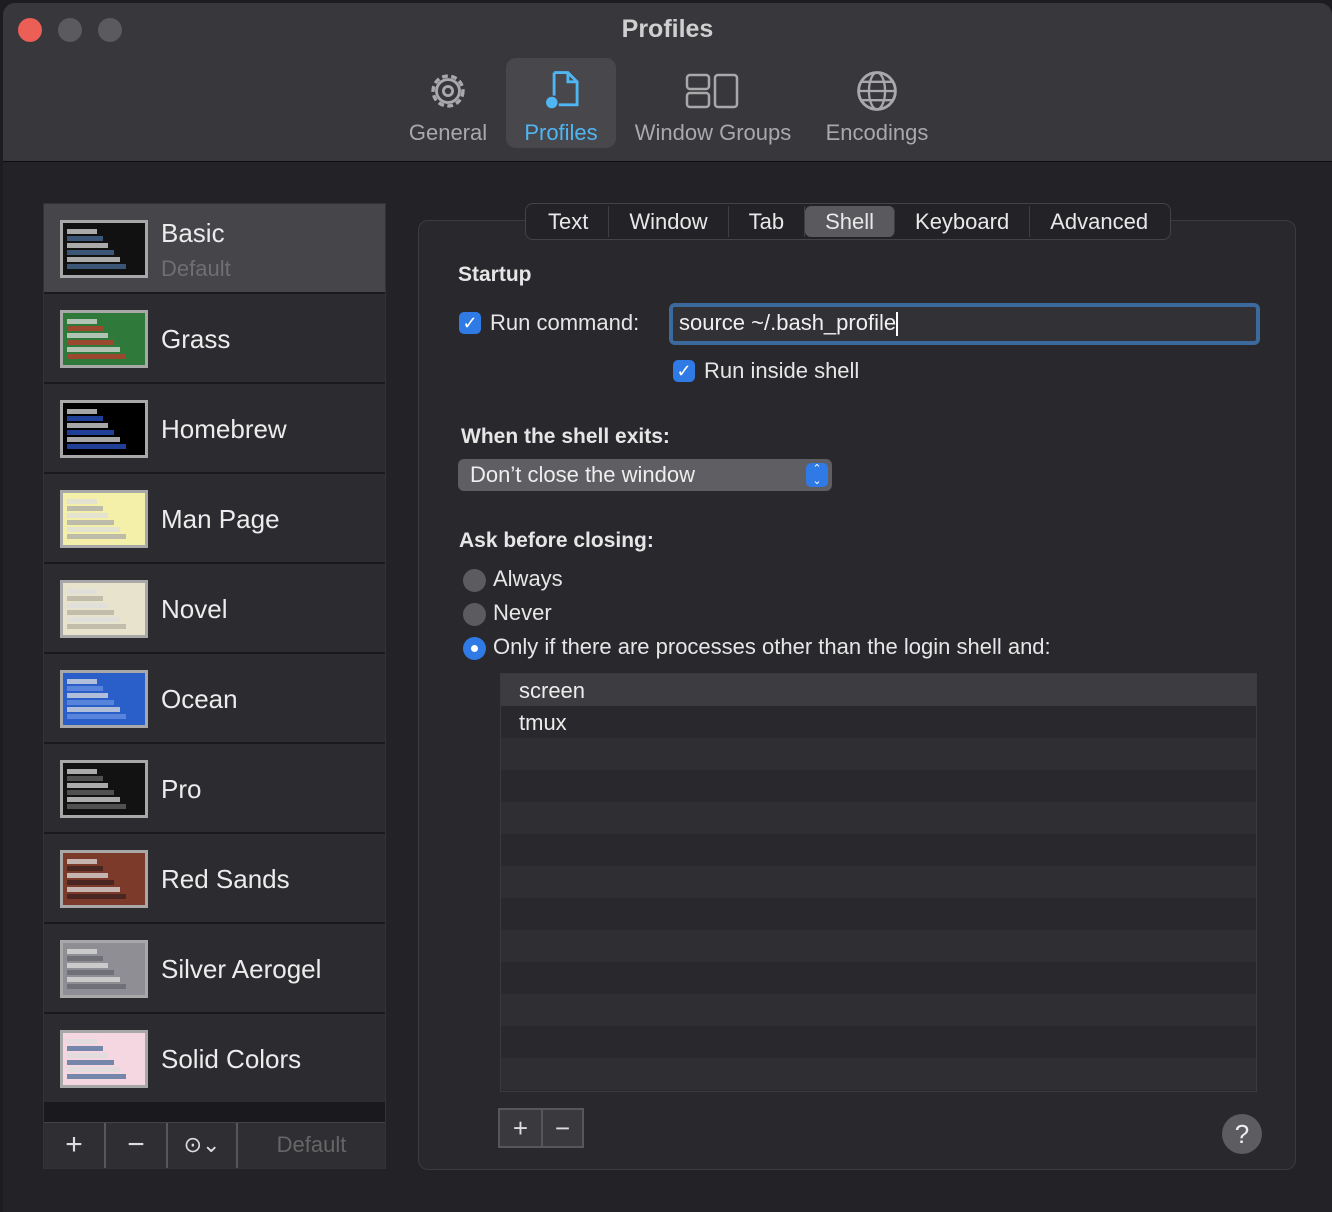 Image resolution: width=1332 pixels, height=1212 pixels. I want to click on ellipsis-circle-icon: ⊙⌄, so click(202, 1144).